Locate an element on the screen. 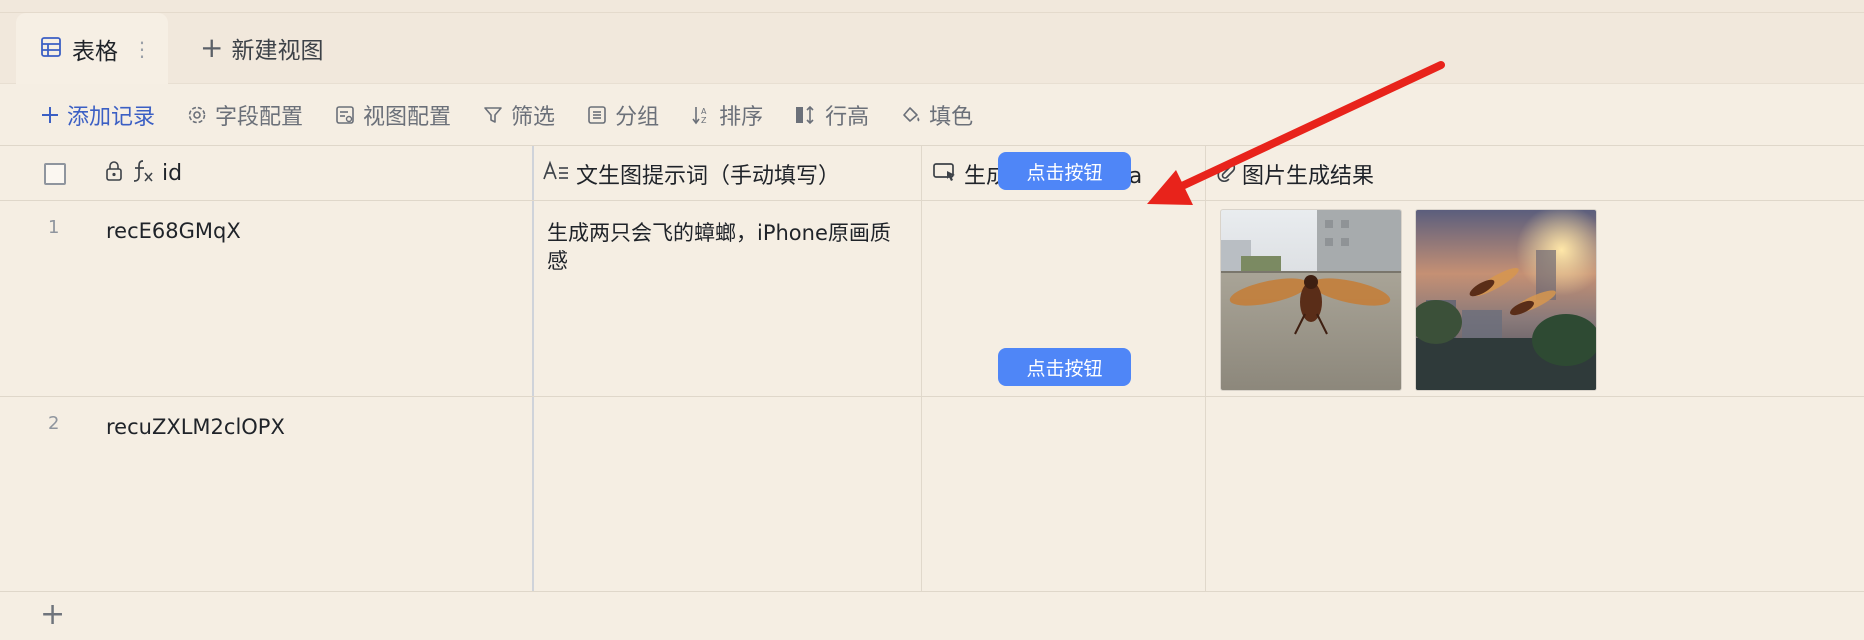 The height and width of the screenshot is (640, 1864). sort-button: A Z 排序 is located at coordinates (726, 115).